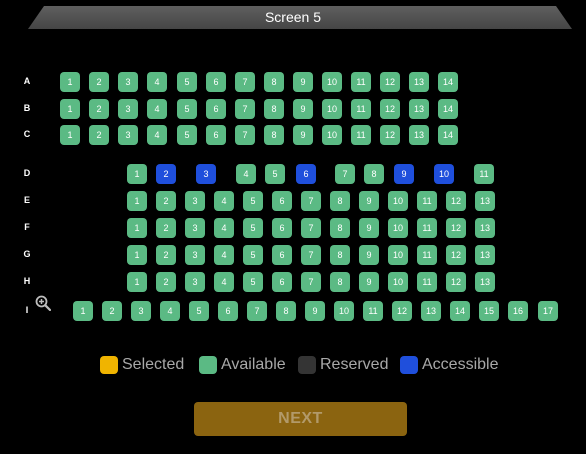 This screenshot has height=454, width=586. I want to click on seat-a-9: 9, so click(303, 82).